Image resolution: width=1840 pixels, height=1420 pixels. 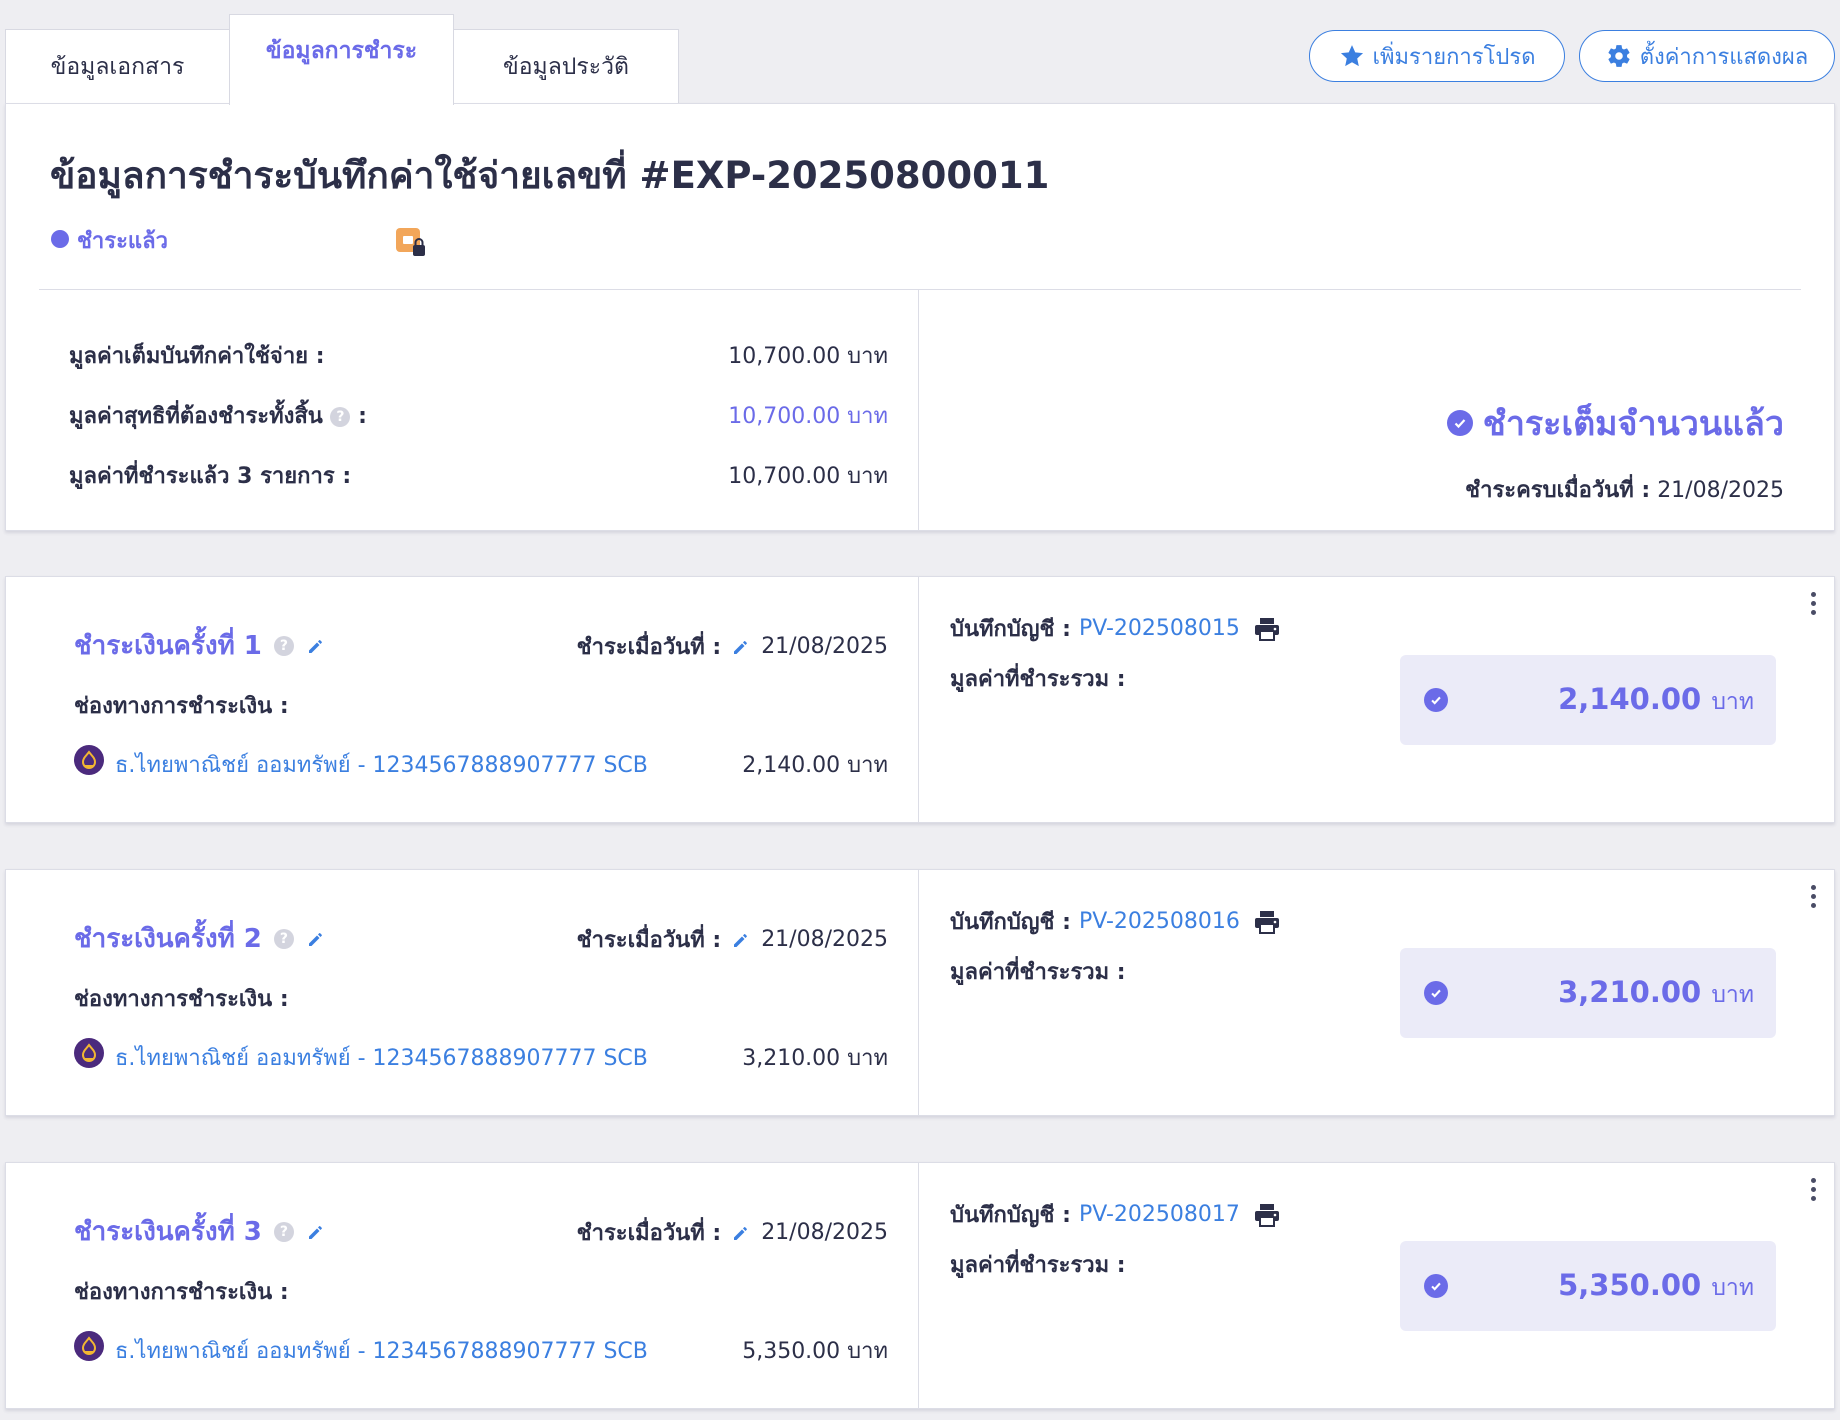 I want to click on net-amount-label-suffix: :, so click(x=362, y=416).